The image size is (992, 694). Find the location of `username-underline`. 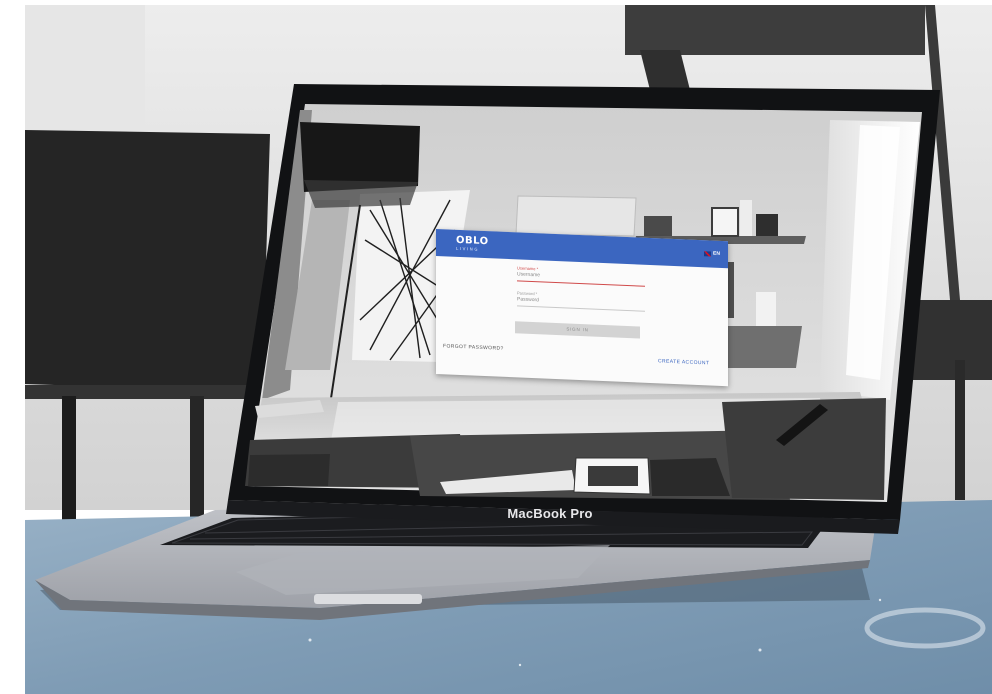

username-underline is located at coordinates (581, 283).